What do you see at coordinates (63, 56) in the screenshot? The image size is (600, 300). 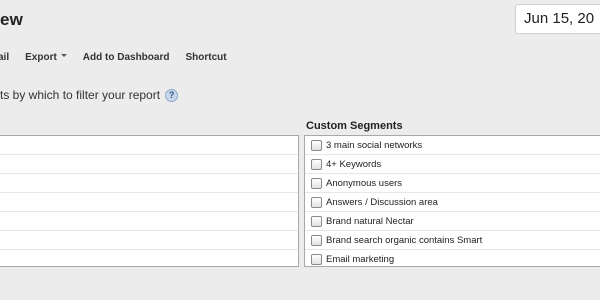 I see `chevron-down-icon` at bounding box center [63, 56].